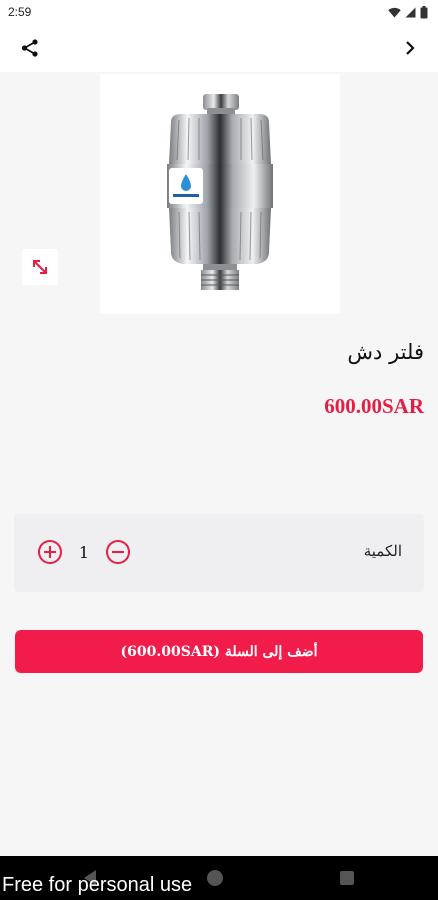  I want to click on quantity-stepper: 1, so click(84, 552).